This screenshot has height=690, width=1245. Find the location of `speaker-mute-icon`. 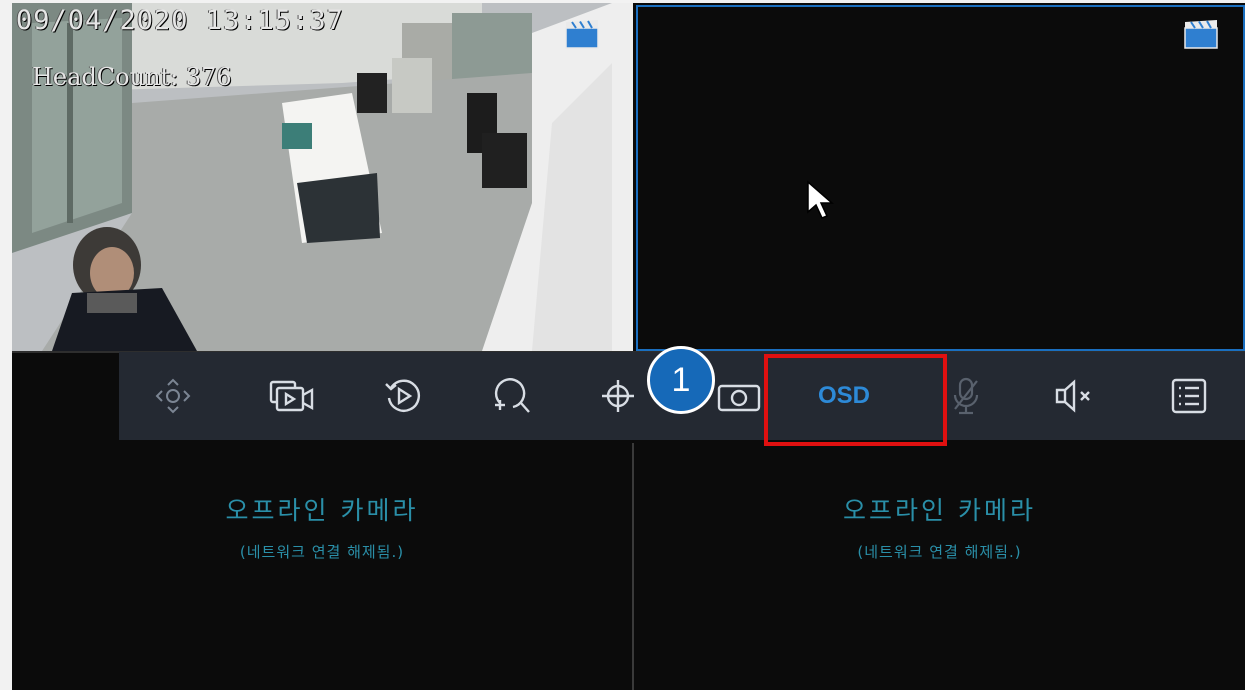

speaker-mute-icon is located at coordinates (1072, 396).